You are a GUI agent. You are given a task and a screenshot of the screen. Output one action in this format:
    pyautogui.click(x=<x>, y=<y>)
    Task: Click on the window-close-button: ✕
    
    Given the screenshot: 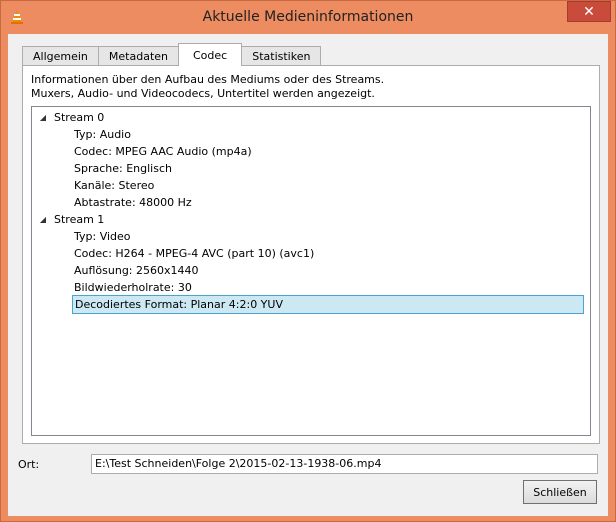 What is the action you would take?
    pyautogui.click(x=589, y=11)
    